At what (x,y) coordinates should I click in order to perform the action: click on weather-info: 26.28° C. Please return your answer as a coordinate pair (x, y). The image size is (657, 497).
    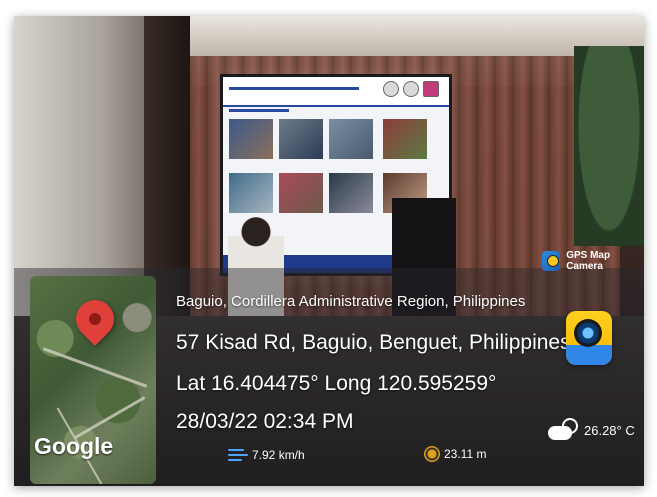
    Looking at the image, I should click on (591, 430).